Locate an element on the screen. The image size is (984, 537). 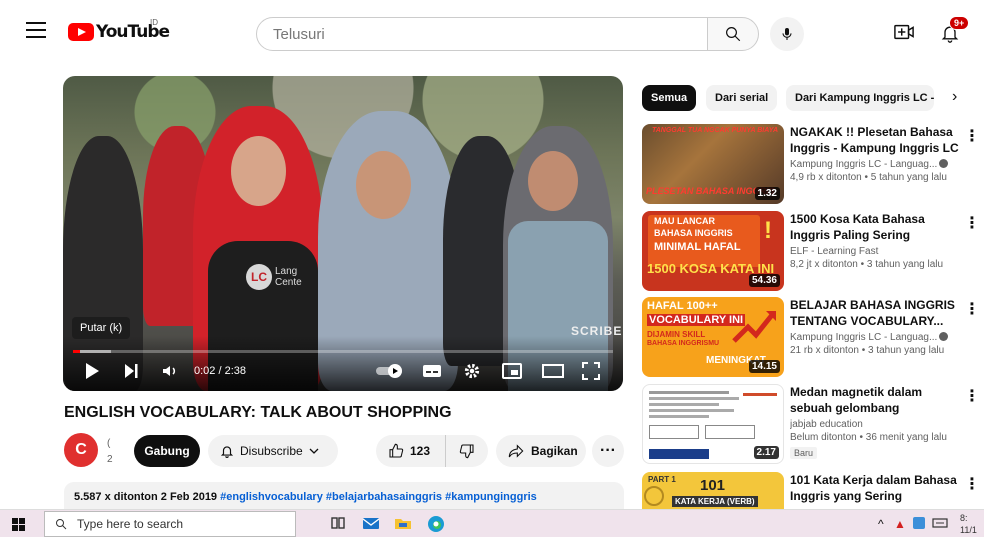
clock: 8: 11/1 is located at coordinates (968, 524).